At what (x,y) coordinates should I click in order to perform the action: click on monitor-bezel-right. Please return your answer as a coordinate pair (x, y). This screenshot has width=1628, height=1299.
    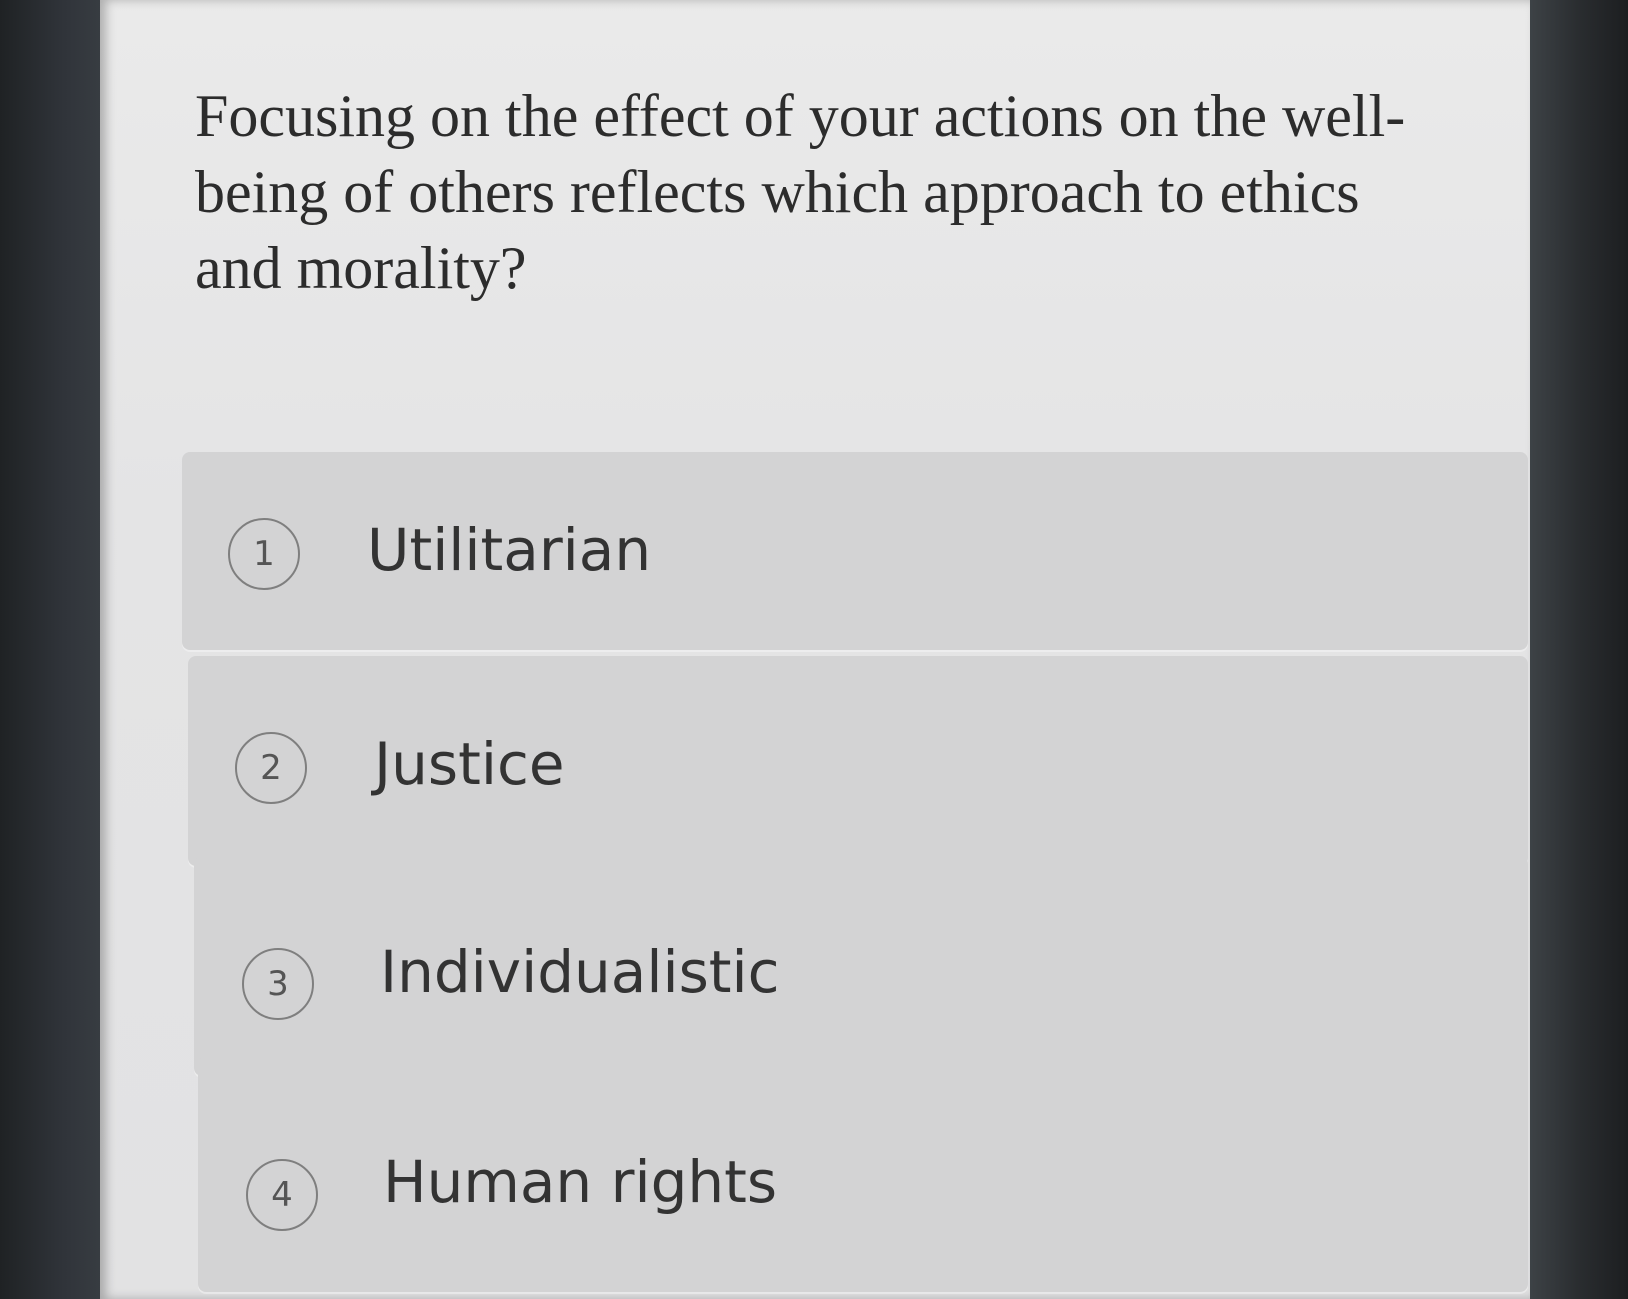
    Looking at the image, I should click on (1578, 649).